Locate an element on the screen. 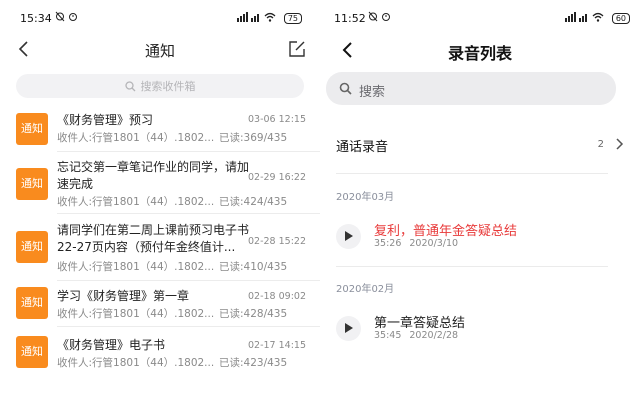  recording-date: 2020/3/10 is located at coordinates (434, 243).